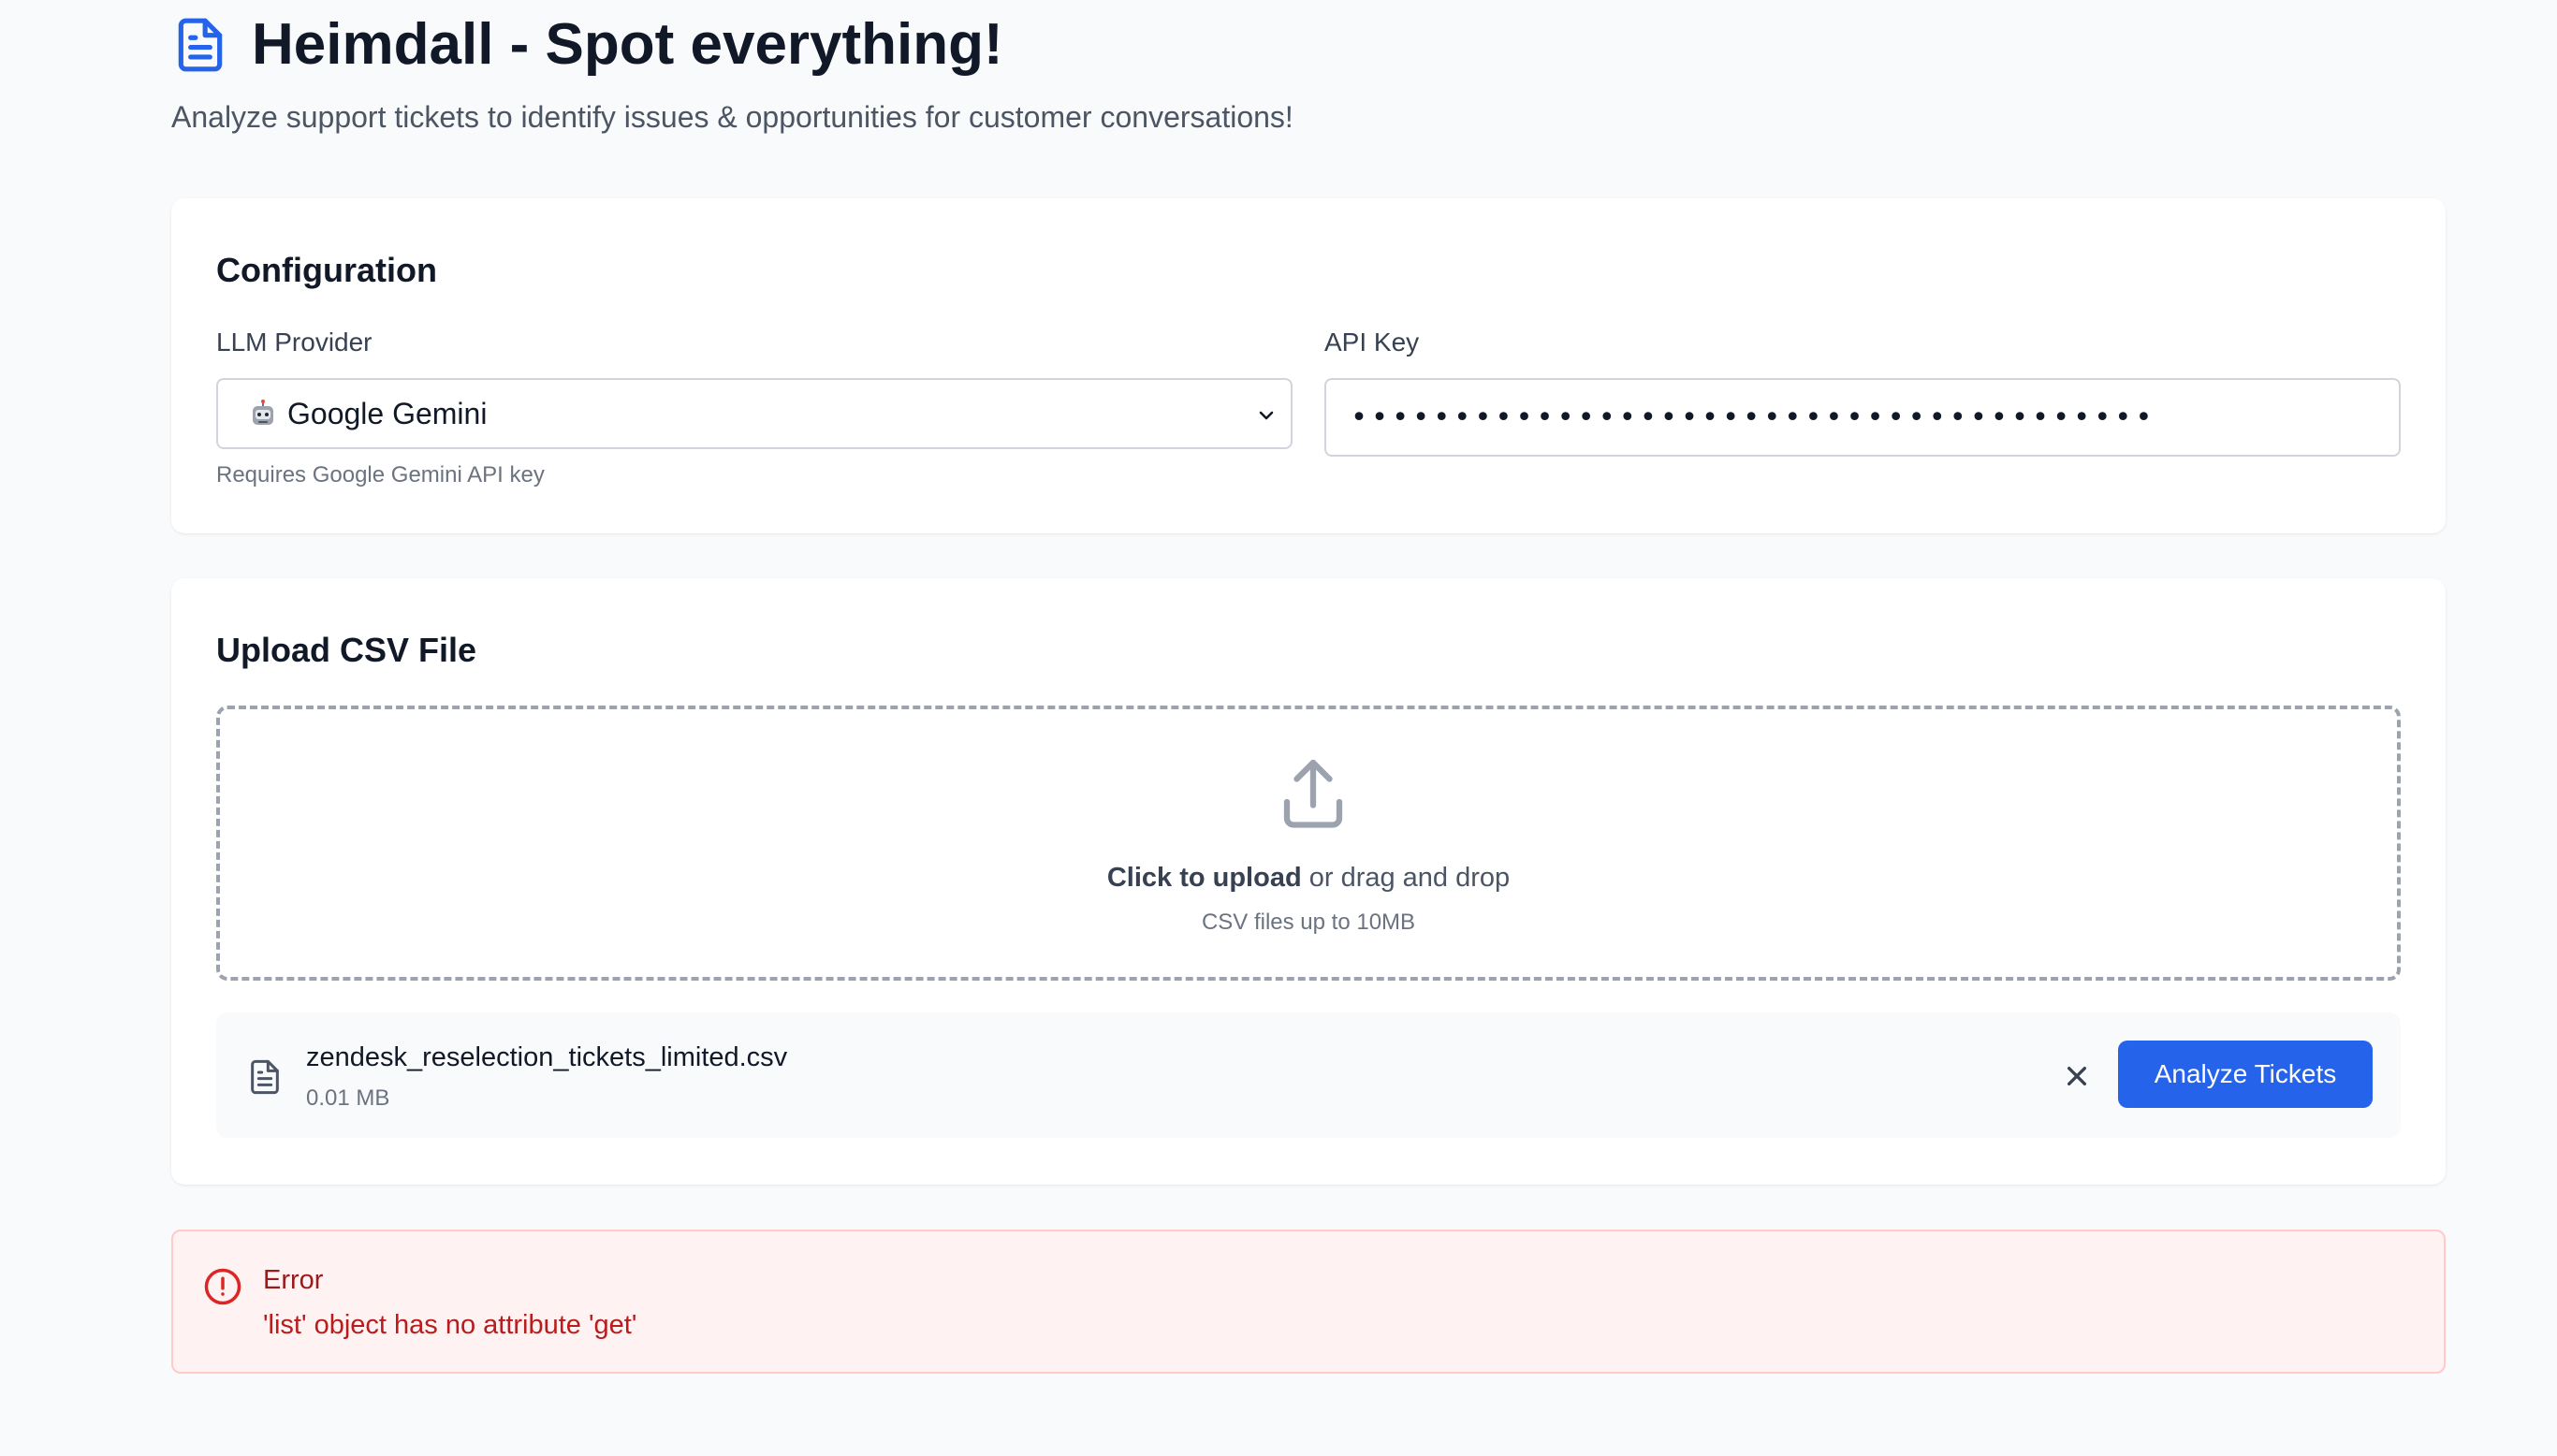 The height and width of the screenshot is (1456, 2557). I want to click on close-icon, so click(2077, 1082).